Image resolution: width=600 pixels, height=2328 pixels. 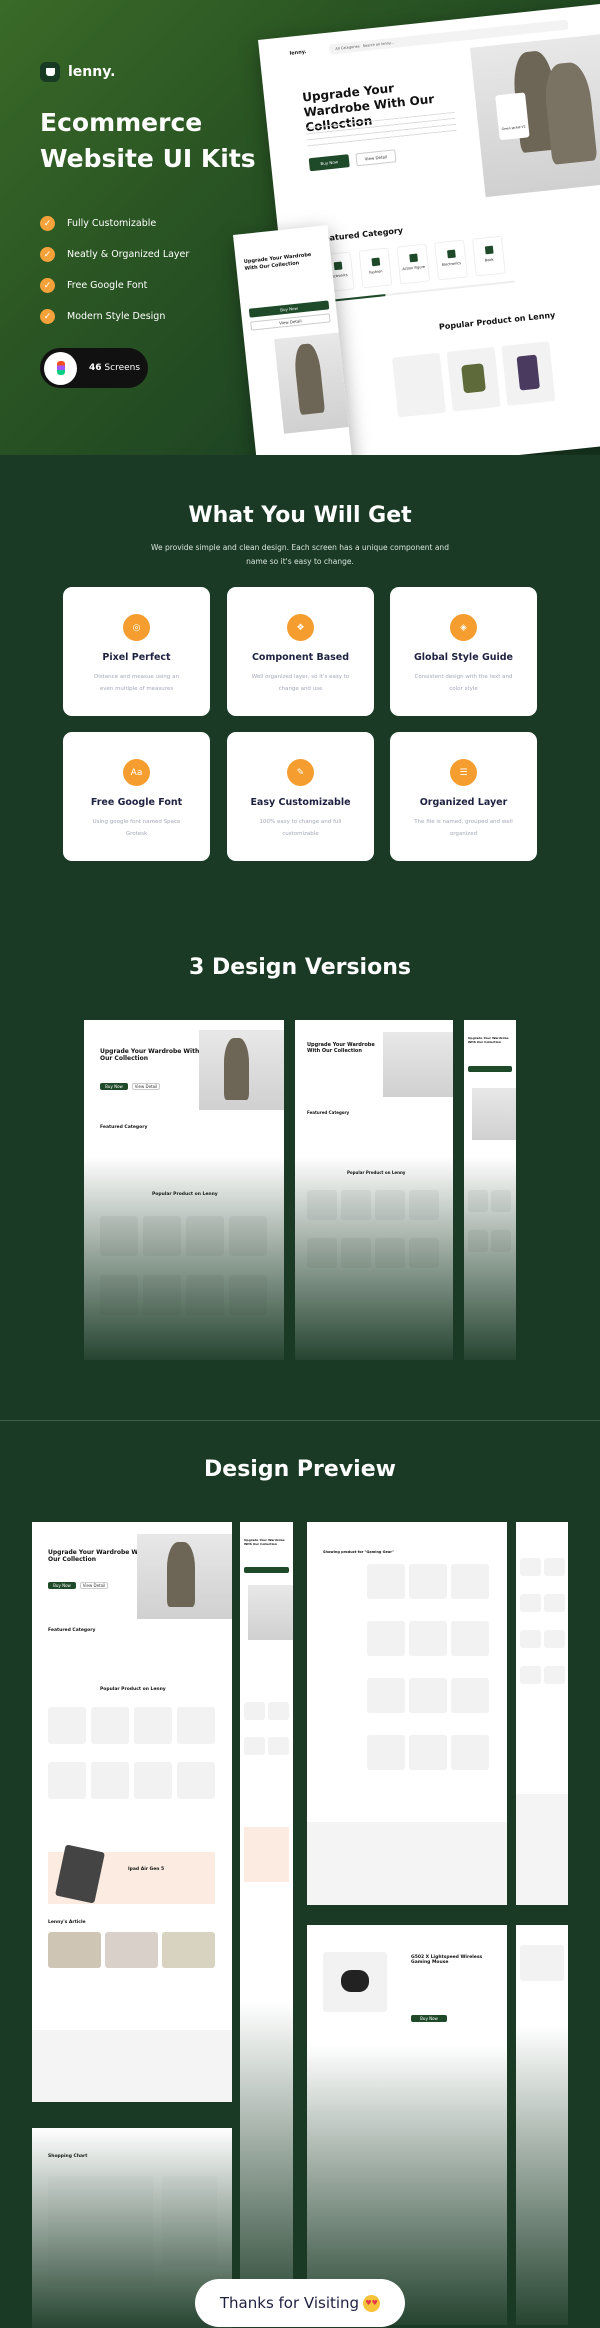 What do you see at coordinates (133, 1689) in the screenshot?
I see `shot-popular: Popular Product on Lenny` at bounding box center [133, 1689].